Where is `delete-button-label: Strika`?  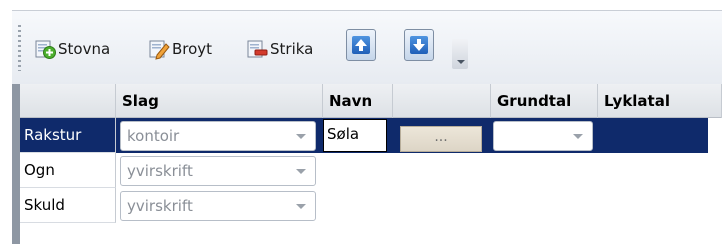 delete-button-label: Strika is located at coordinates (292, 49).